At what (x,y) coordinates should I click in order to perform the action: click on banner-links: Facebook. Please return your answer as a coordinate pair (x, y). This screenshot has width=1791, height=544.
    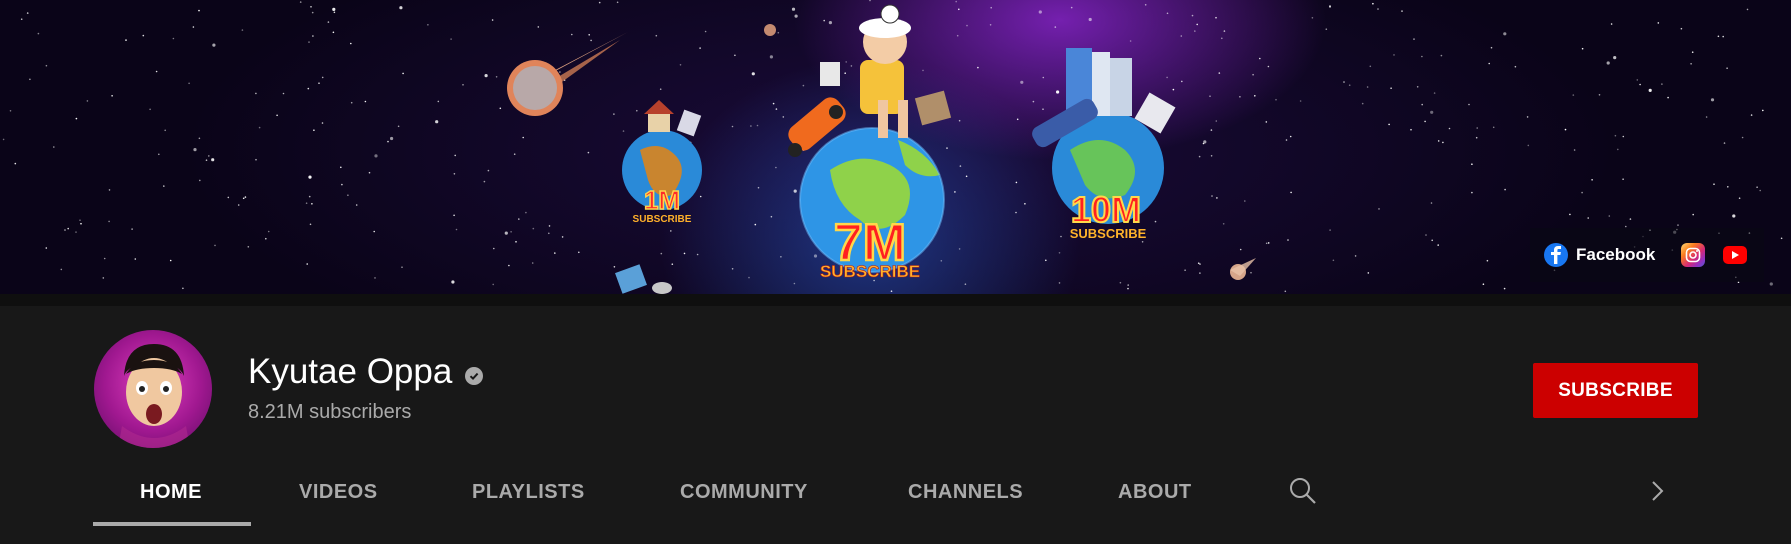
    Looking at the image, I should click on (1647, 255).